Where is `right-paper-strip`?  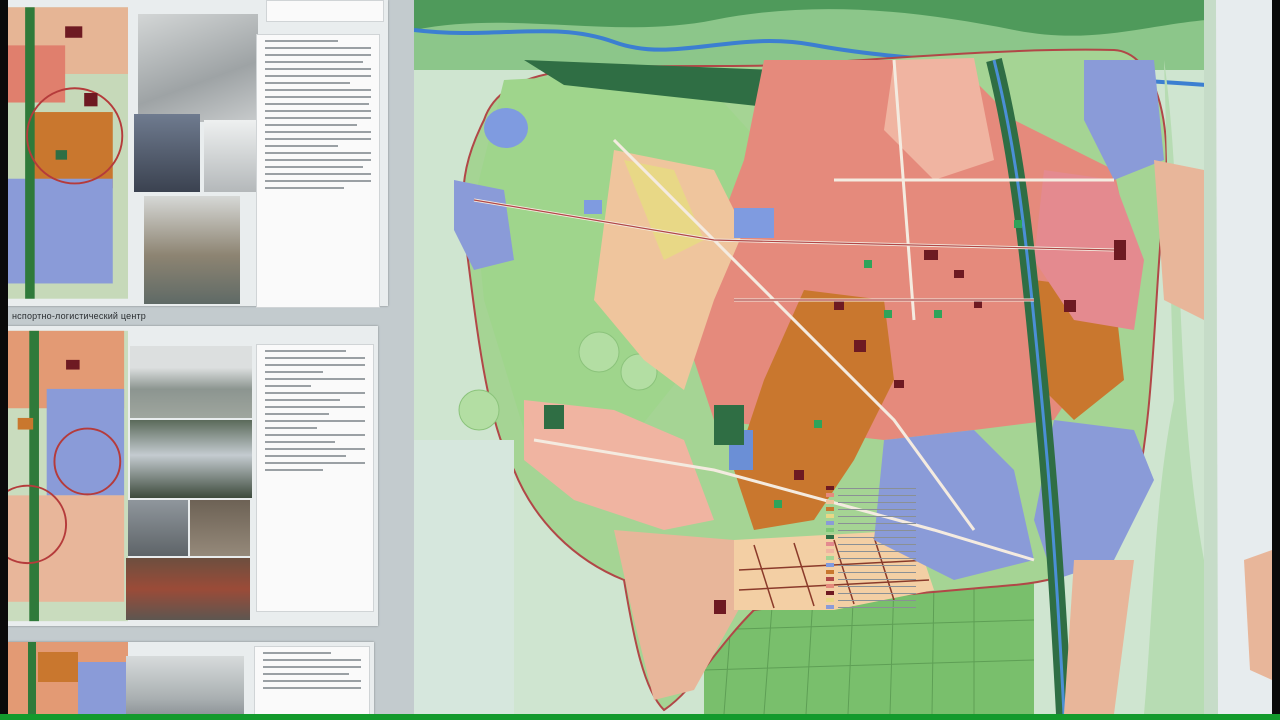
right-paper-strip is located at coordinates (1238, 357).